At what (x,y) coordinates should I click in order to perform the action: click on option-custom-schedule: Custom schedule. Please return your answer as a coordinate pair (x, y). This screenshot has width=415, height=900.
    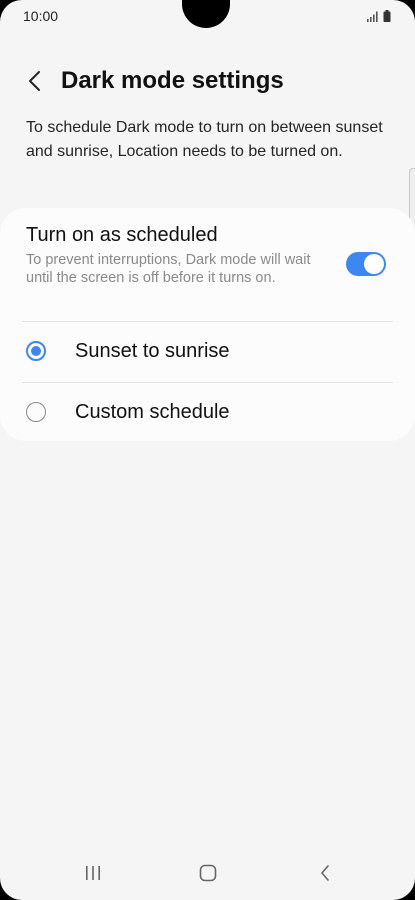
    Looking at the image, I should click on (207, 413).